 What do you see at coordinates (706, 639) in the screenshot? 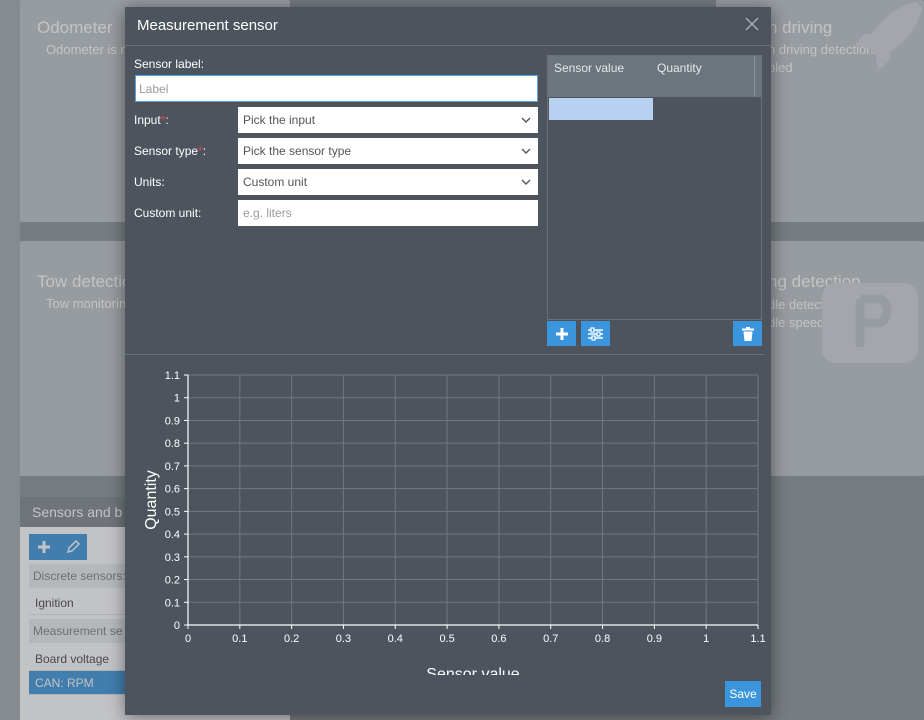
I see `x-tick-label: 1` at bounding box center [706, 639].